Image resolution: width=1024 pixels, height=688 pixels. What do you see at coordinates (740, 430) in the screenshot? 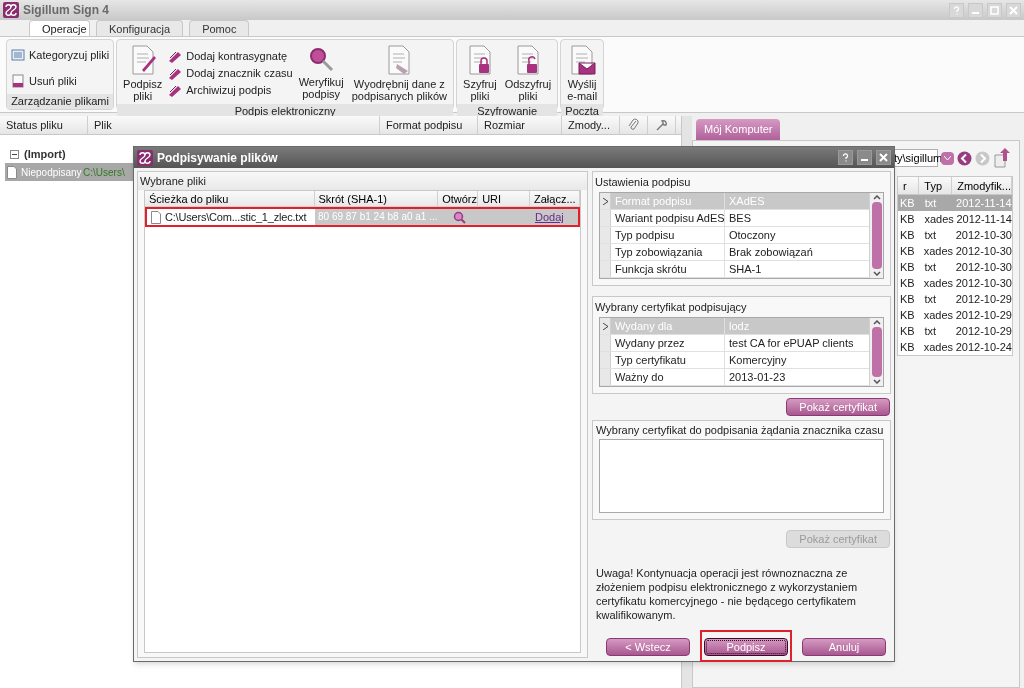
I see `group-title: Wybrany certyfikat do podpisania żądania znacznika czasu` at bounding box center [740, 430].